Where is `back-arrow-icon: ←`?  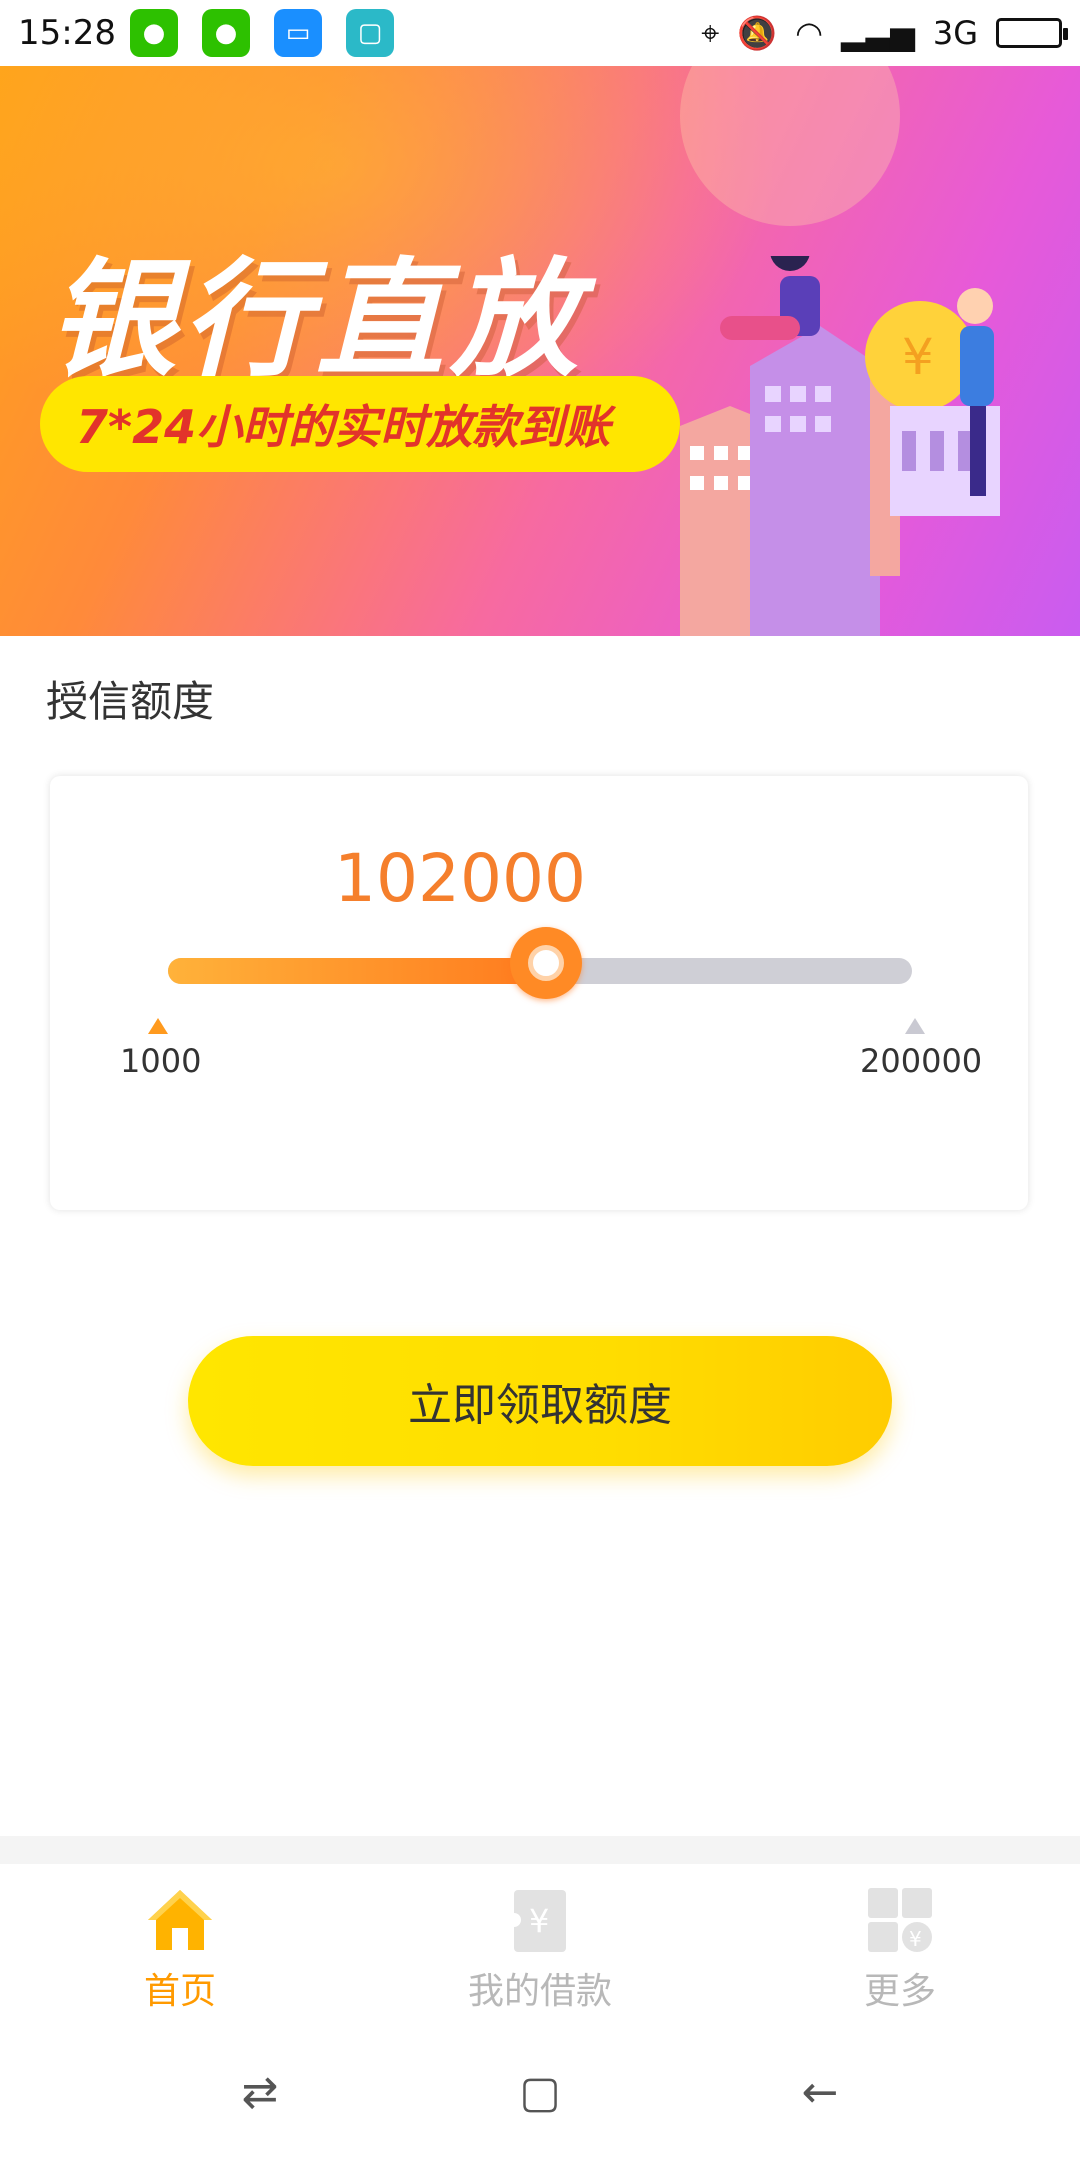
back-arrow-icon: ← is located at coordinates (820, 2092).